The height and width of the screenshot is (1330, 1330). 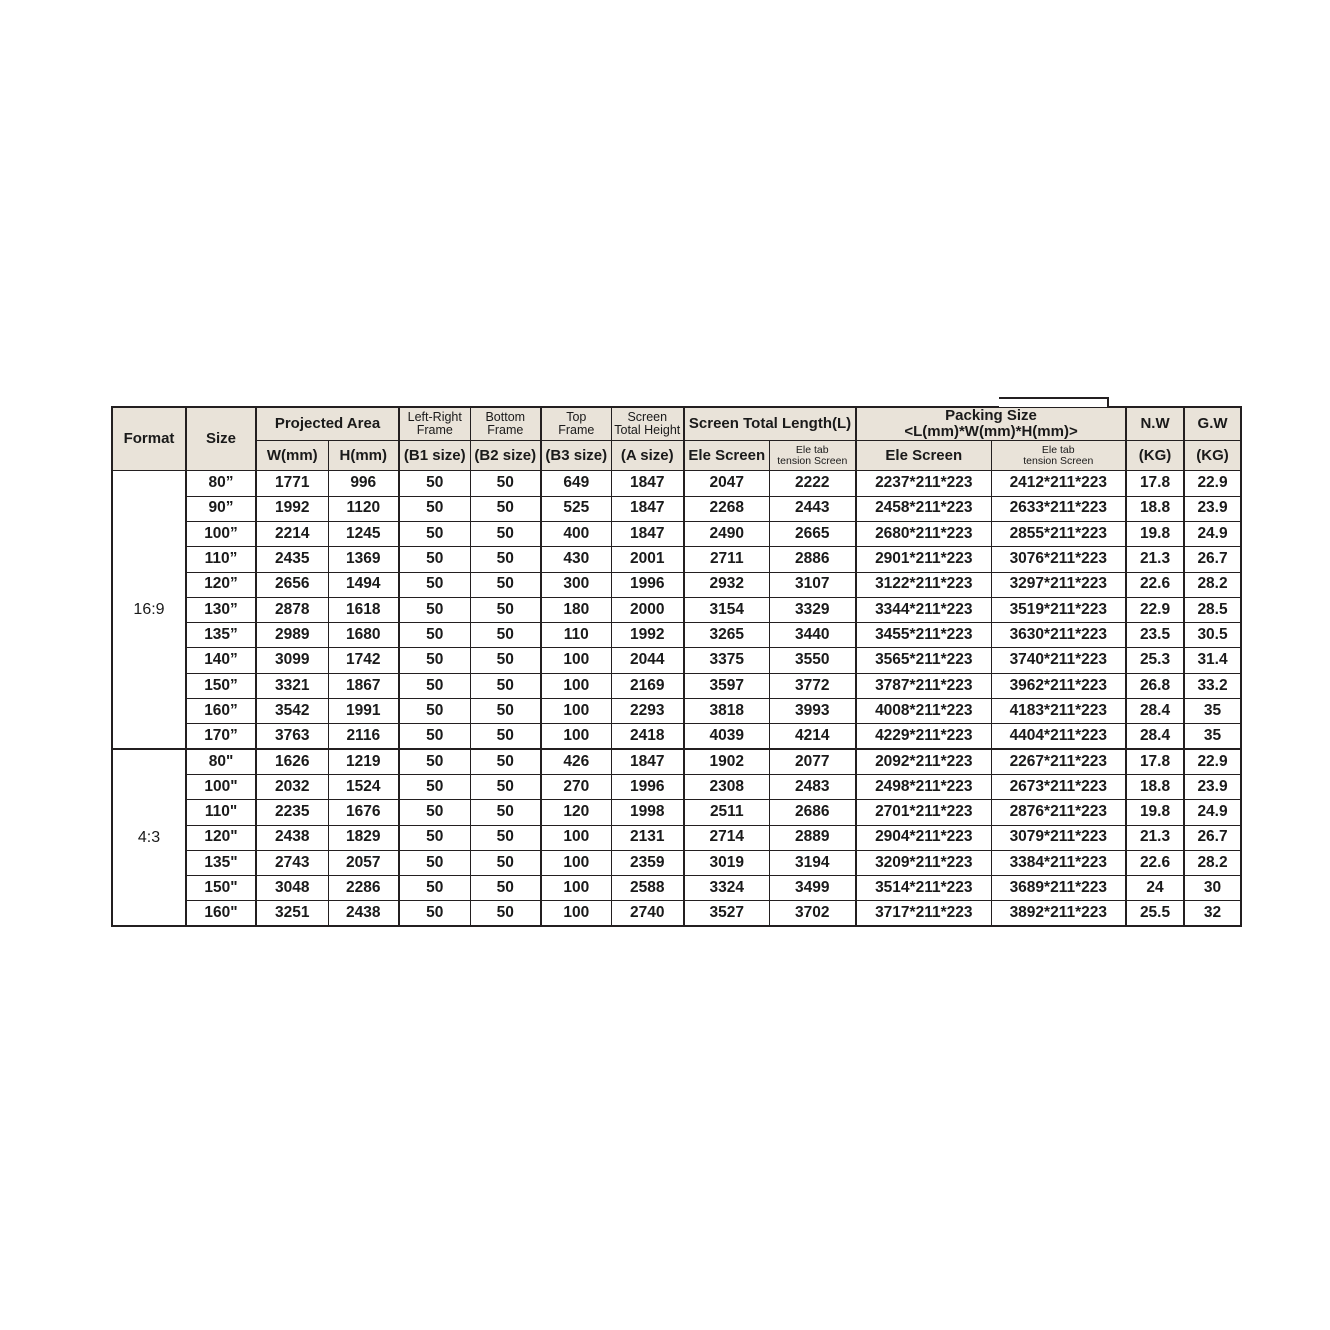 I want to click on cell-b3-size: 270, so click(x=576, y=787).